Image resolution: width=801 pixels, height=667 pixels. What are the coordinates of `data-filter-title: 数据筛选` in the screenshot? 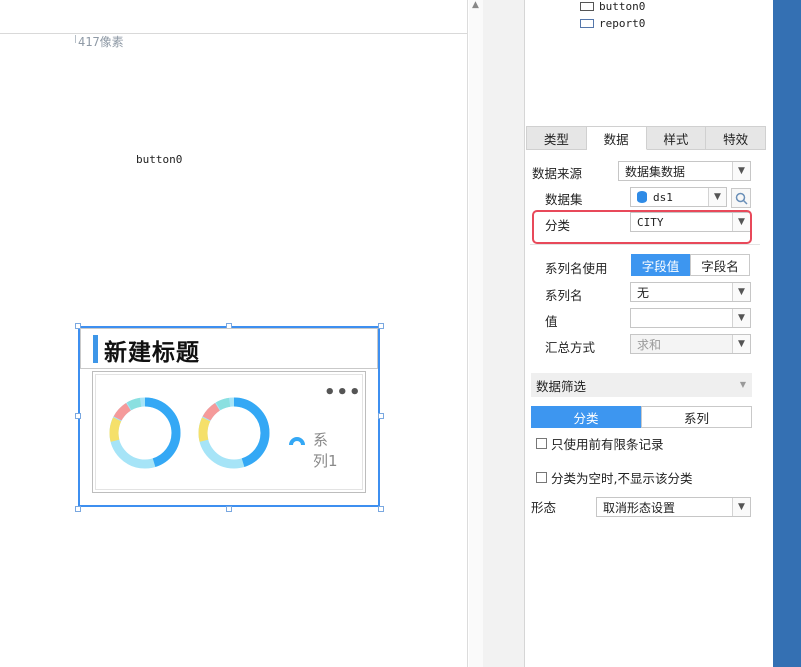 It's located at (561, 386).